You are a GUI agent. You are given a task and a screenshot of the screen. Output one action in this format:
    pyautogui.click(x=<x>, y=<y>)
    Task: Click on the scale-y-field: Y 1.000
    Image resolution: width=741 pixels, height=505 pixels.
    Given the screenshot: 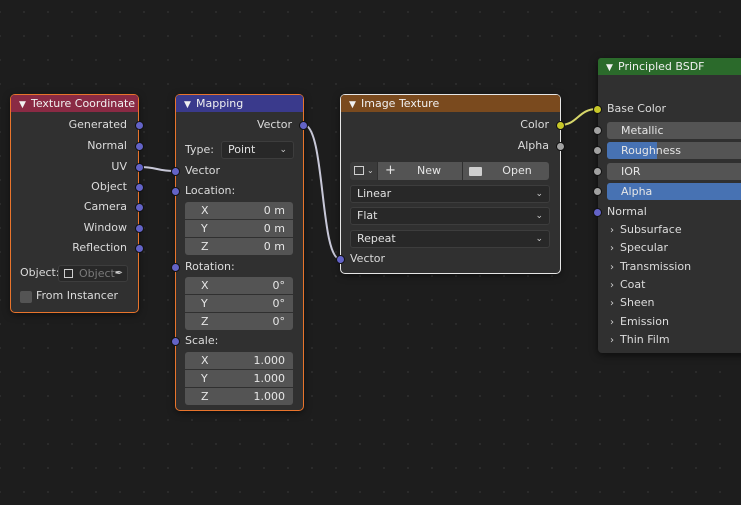 What is the action you would take?
    pyautogui.click(x=239, y=378)
    